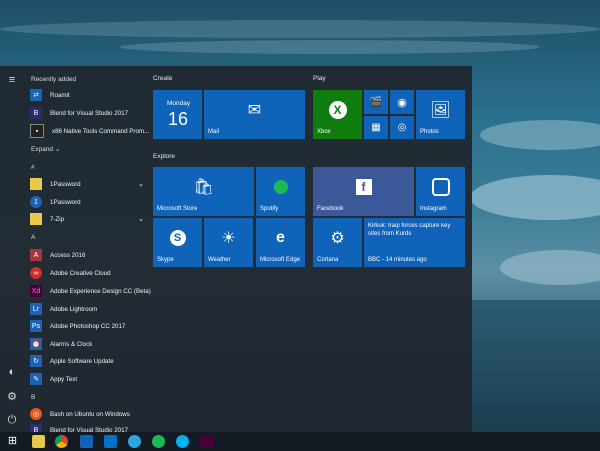 This screenshot has height=451, width=600. Describe the element at coordinates (228, 238) in the screenshot. I see `sun-icon: ☀` at that location.